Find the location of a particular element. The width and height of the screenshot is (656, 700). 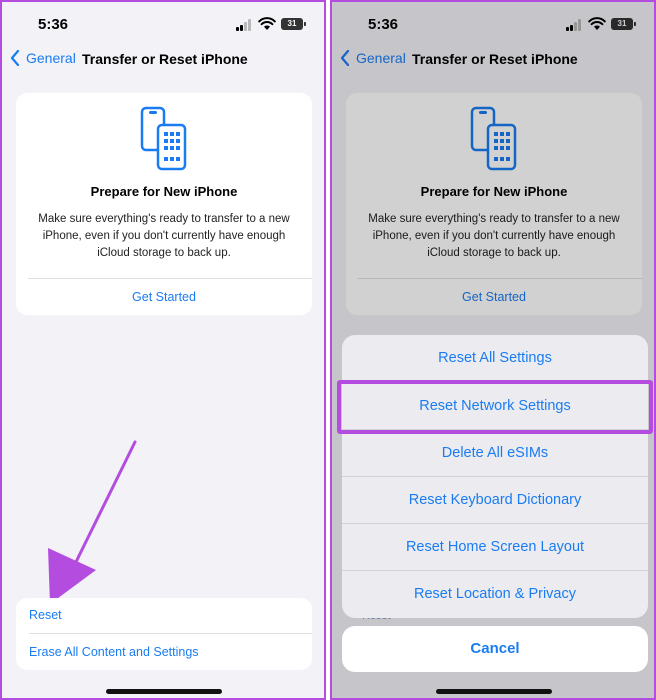

reset-home-screen-layout-button: Reset Home Screen Layout is located at coordinates (495, 546).